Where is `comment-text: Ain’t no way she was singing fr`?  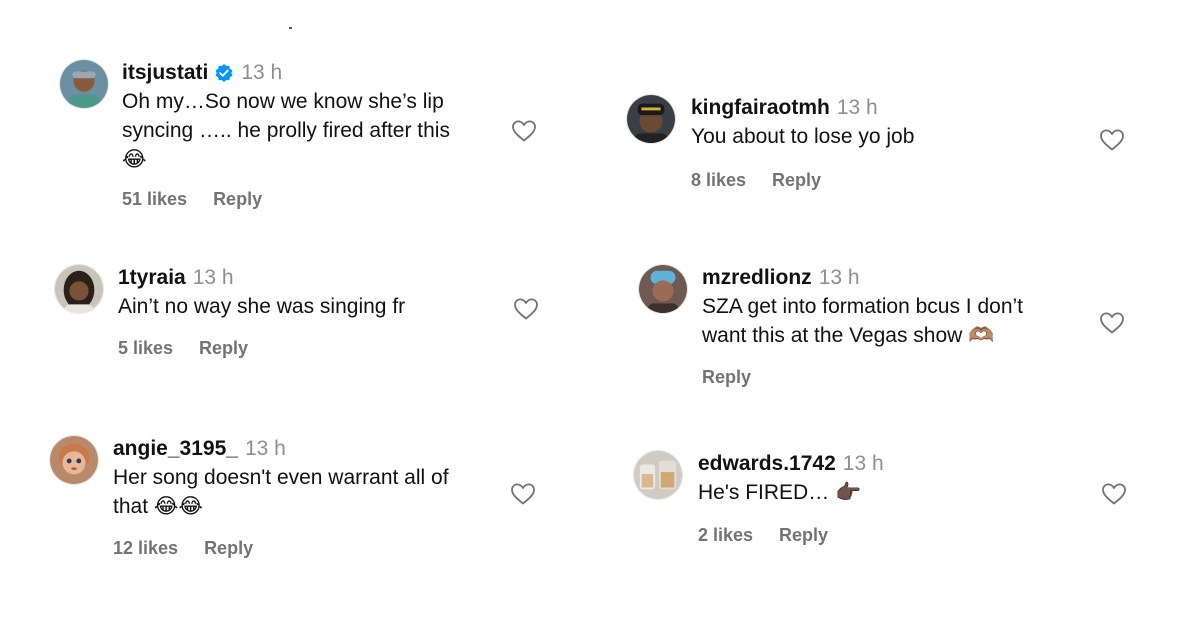 comment-text: Ain’t no way she was singing fr is located at coordinates (262, 306).